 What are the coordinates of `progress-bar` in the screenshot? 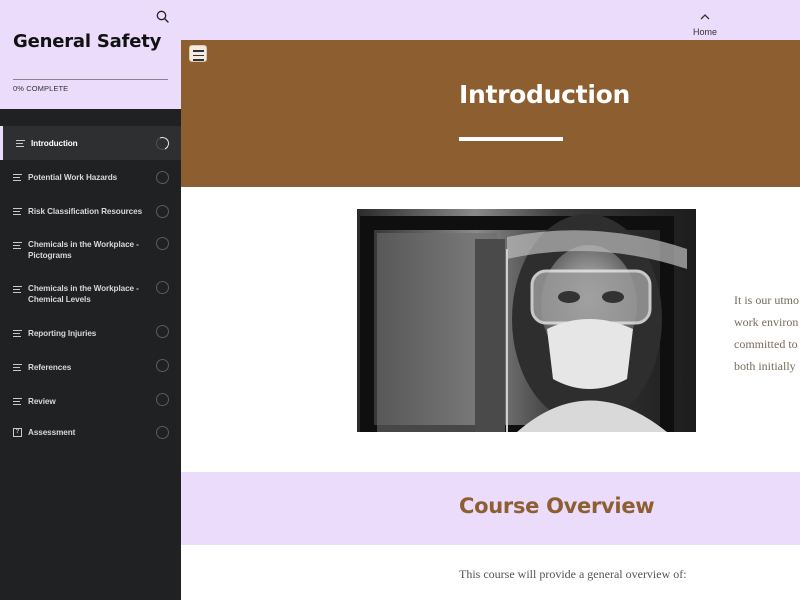 It's located at (90, 79).